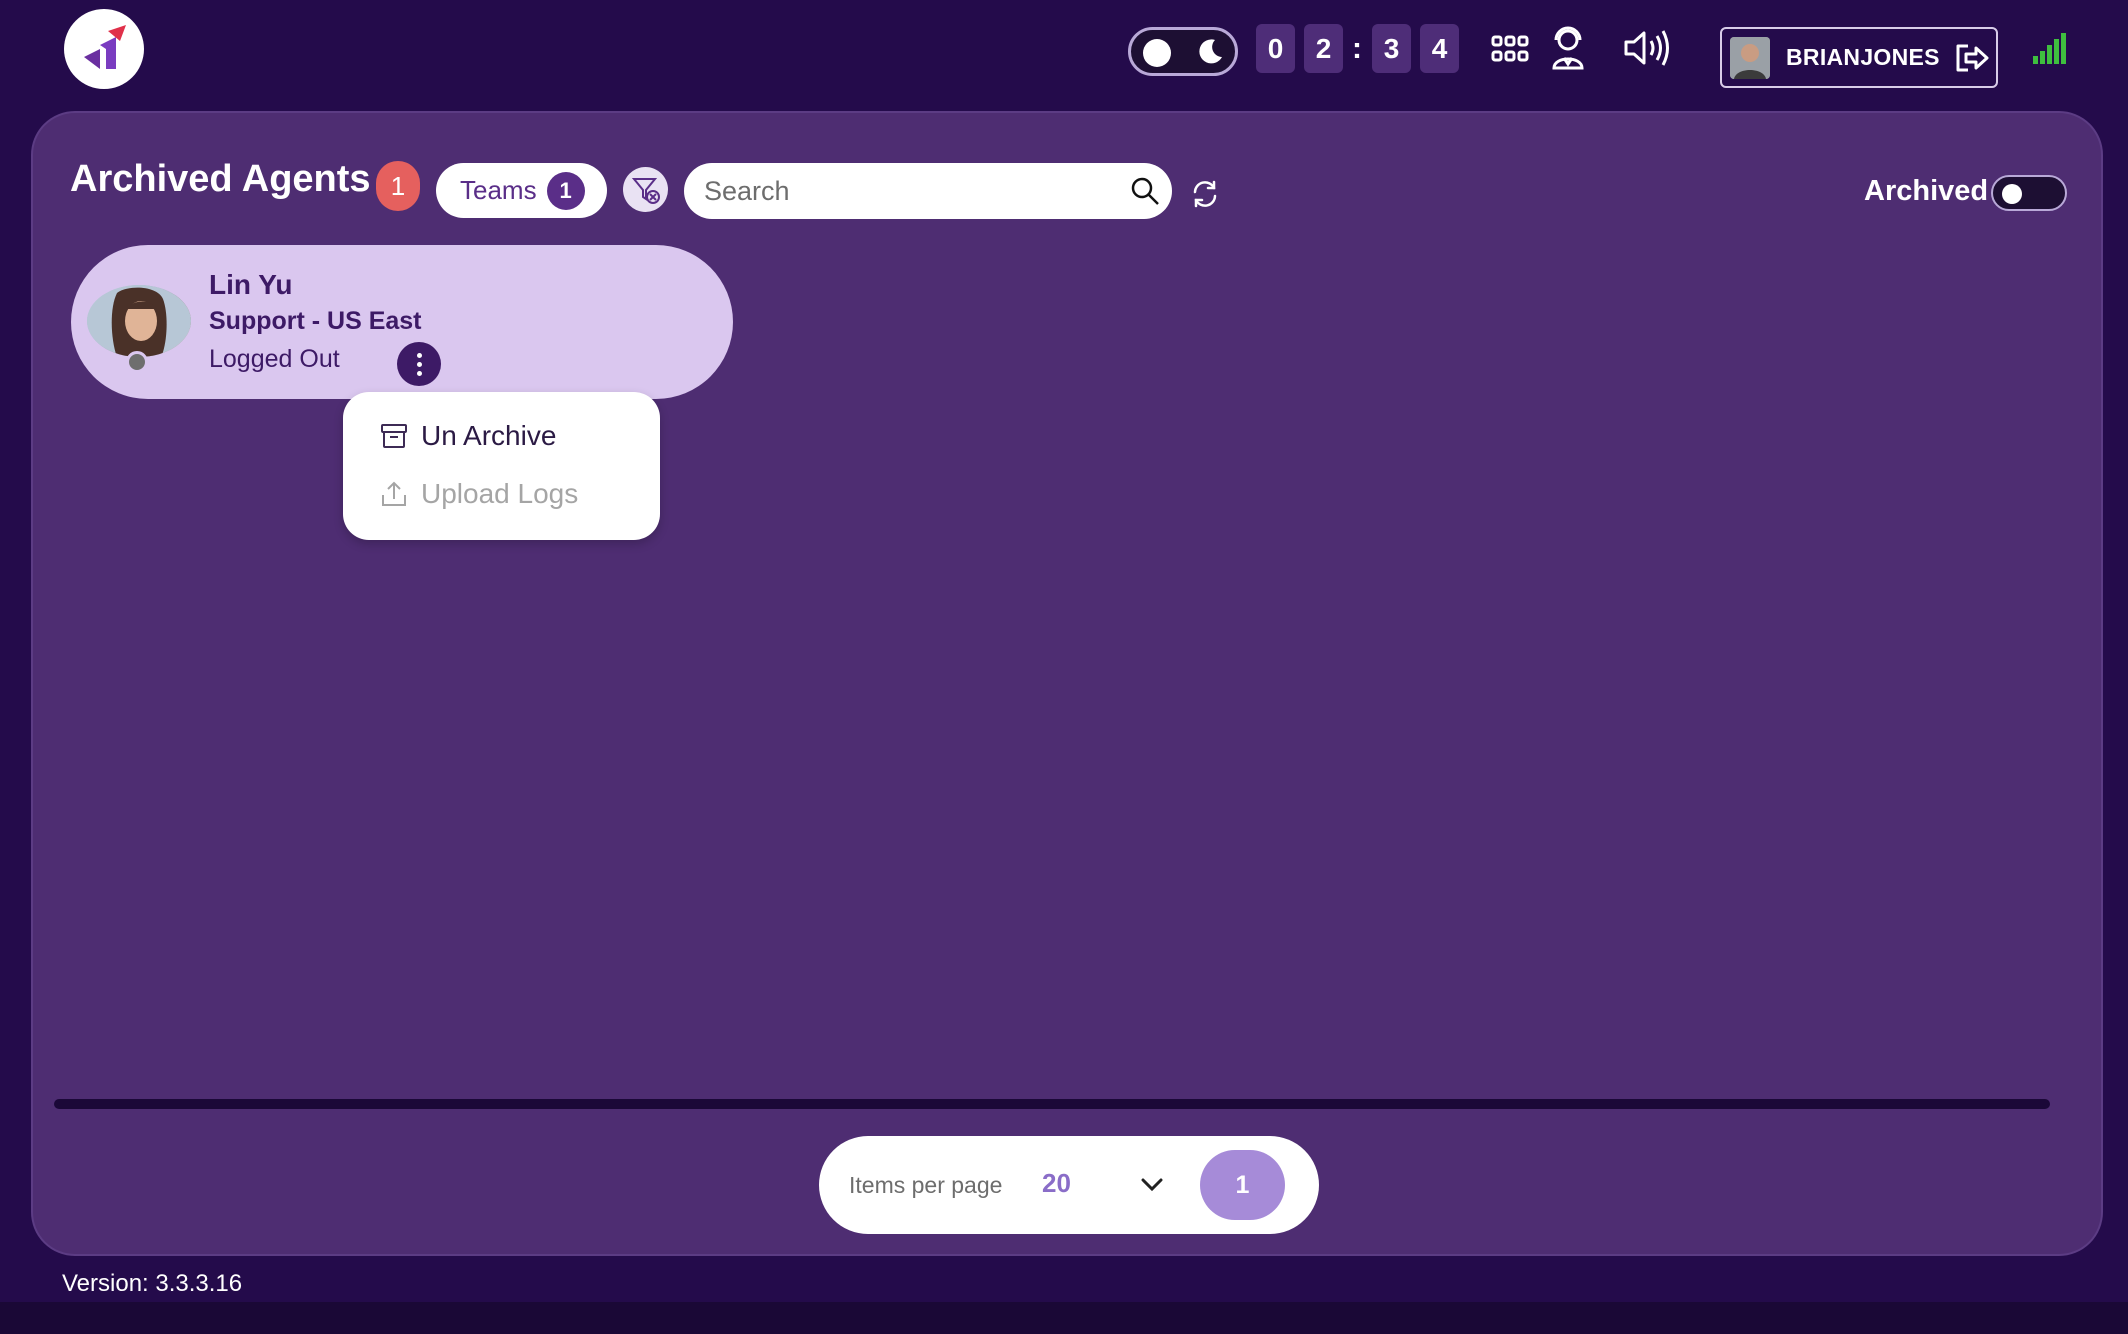 The image size is (2128, 1334). I want to click on agent-context-menu: Un Archive Upload Logs, so click(501, 466).